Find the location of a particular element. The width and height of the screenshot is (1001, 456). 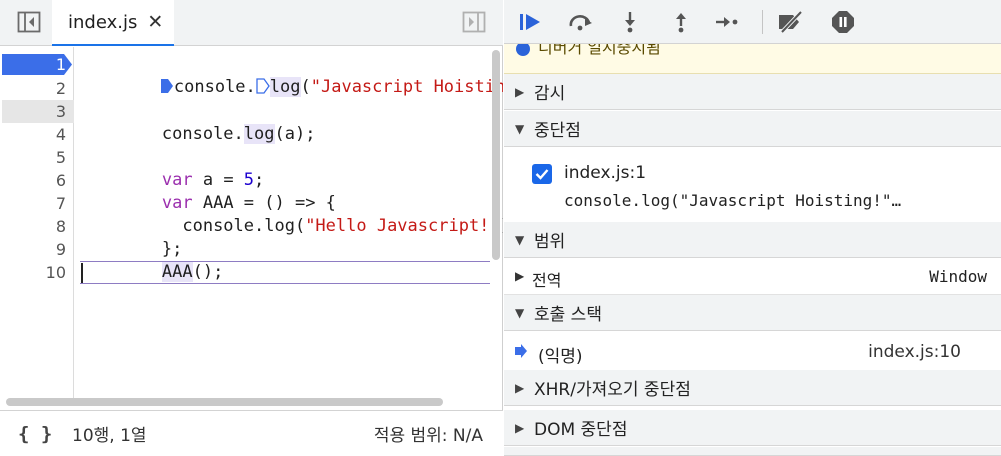

section-title: 중단점 is located at coordinates (557, 131).